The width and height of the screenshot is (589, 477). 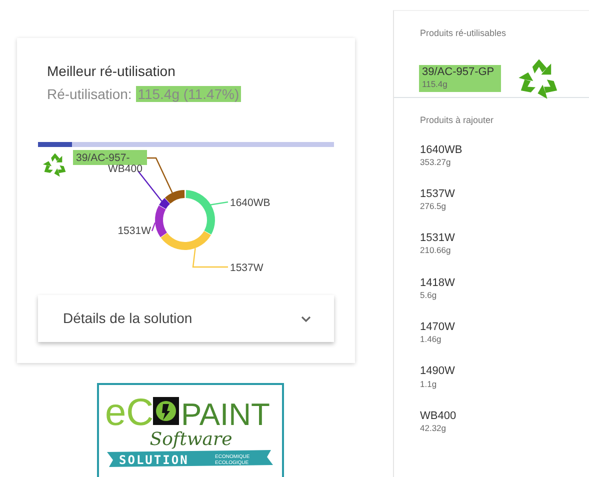 I want to click on product-code: 1490W, so click(x=438, y=372).